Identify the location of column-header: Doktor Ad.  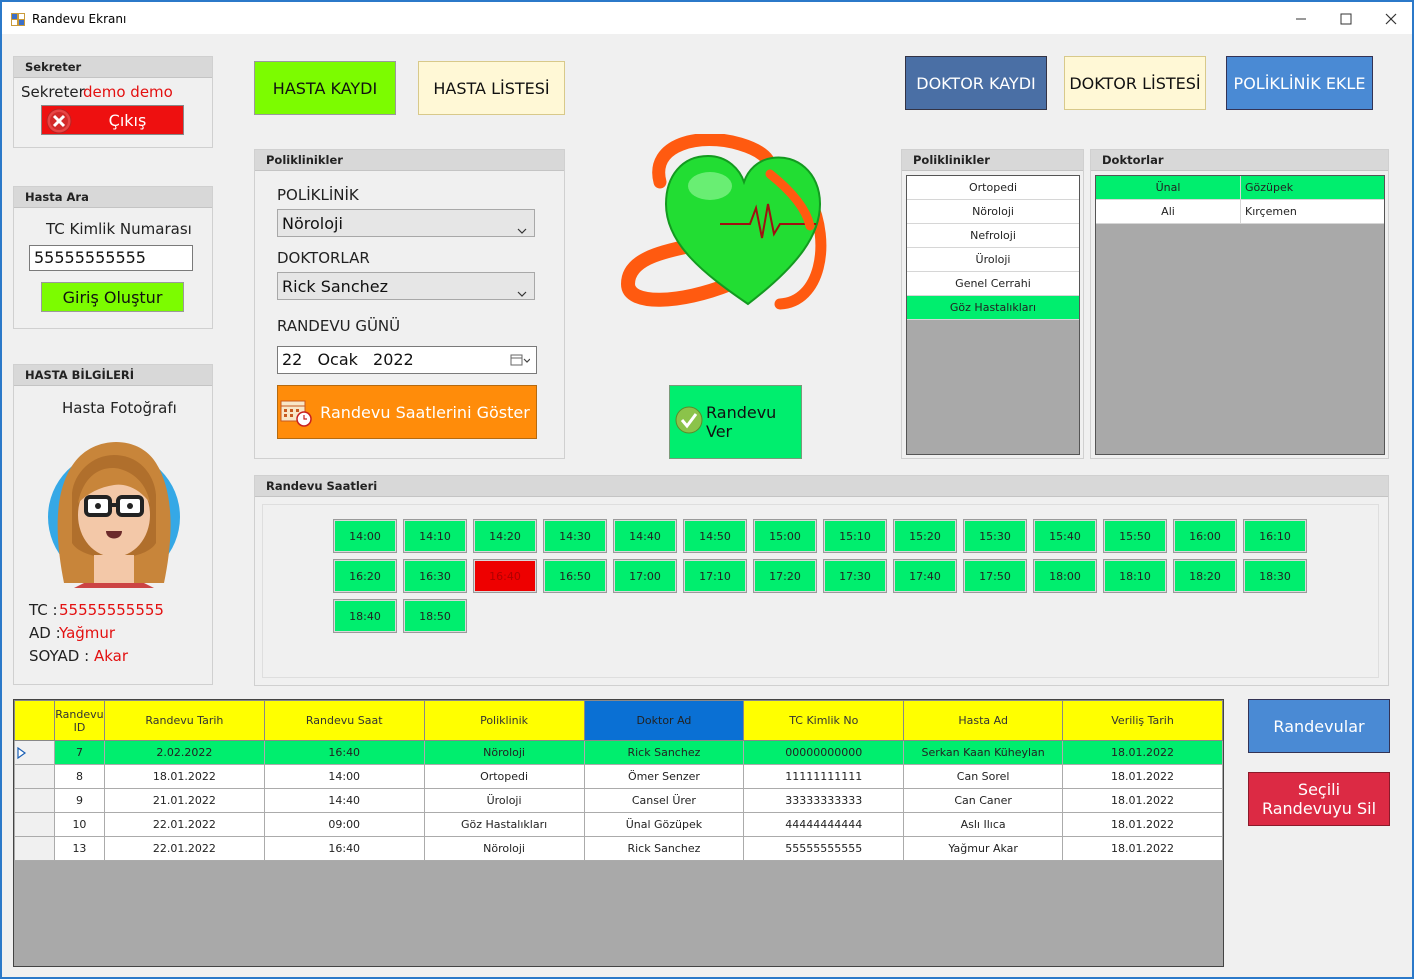
(664, 720).